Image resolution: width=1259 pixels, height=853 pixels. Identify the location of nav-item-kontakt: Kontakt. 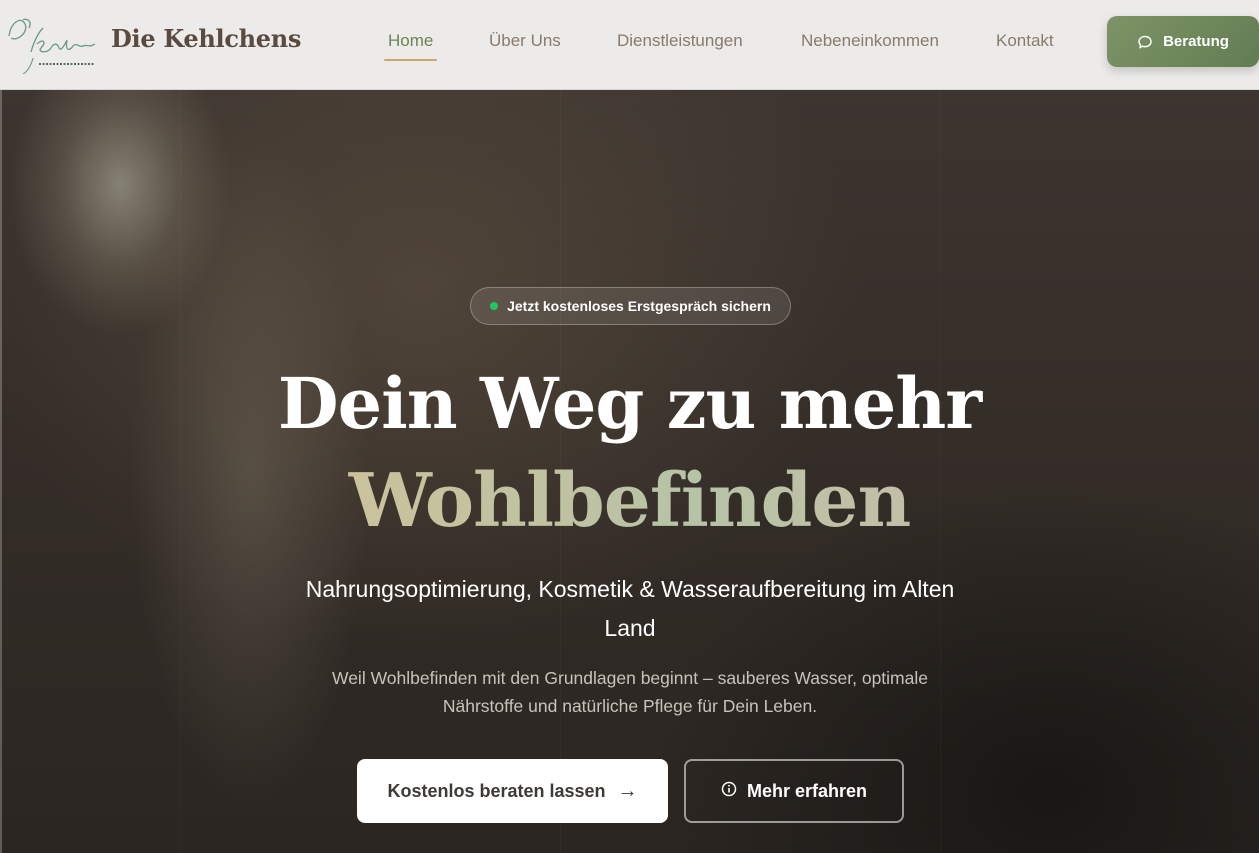
(1025, 41).